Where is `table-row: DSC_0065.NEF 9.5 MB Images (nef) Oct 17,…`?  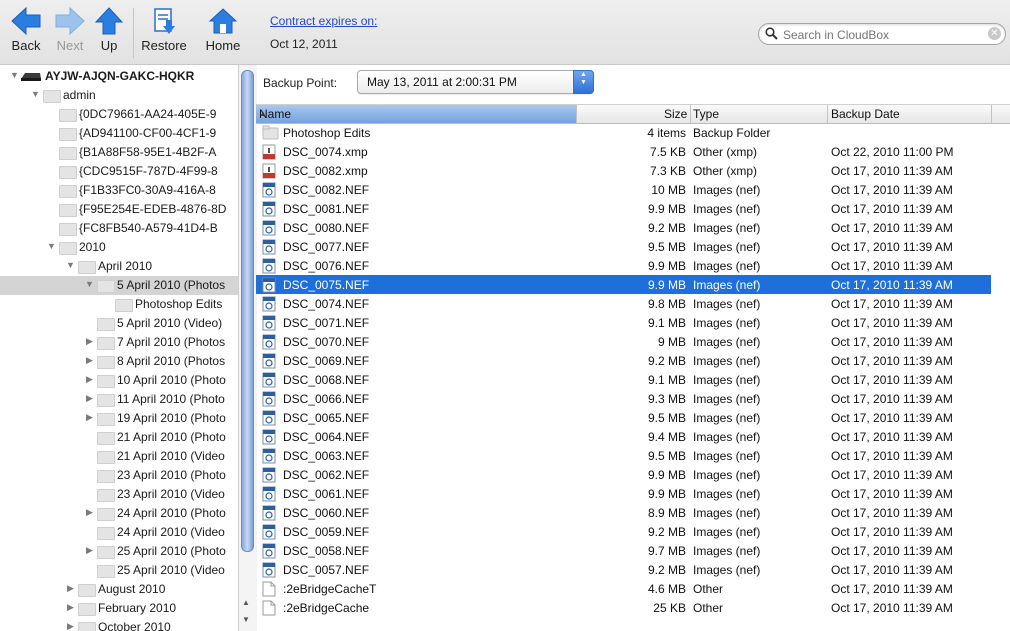
table-row: DSC_0065.NEF 9.5 MB Images (nef) Oct 17,… is located at coordinates (623, 417).